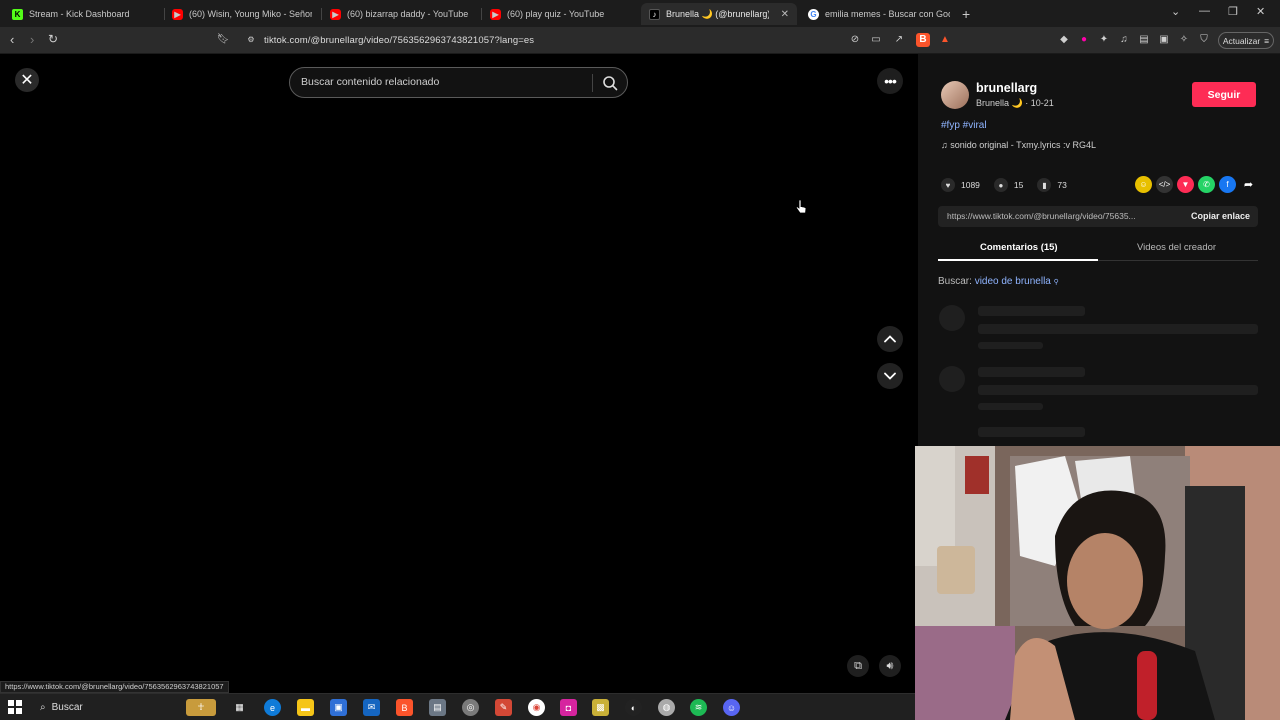 The width and height of the screenshot is (1280, 720). Describe the element at coordinates (371, 707) in the screenshot. I see `mail-icon: ✉` at that location.